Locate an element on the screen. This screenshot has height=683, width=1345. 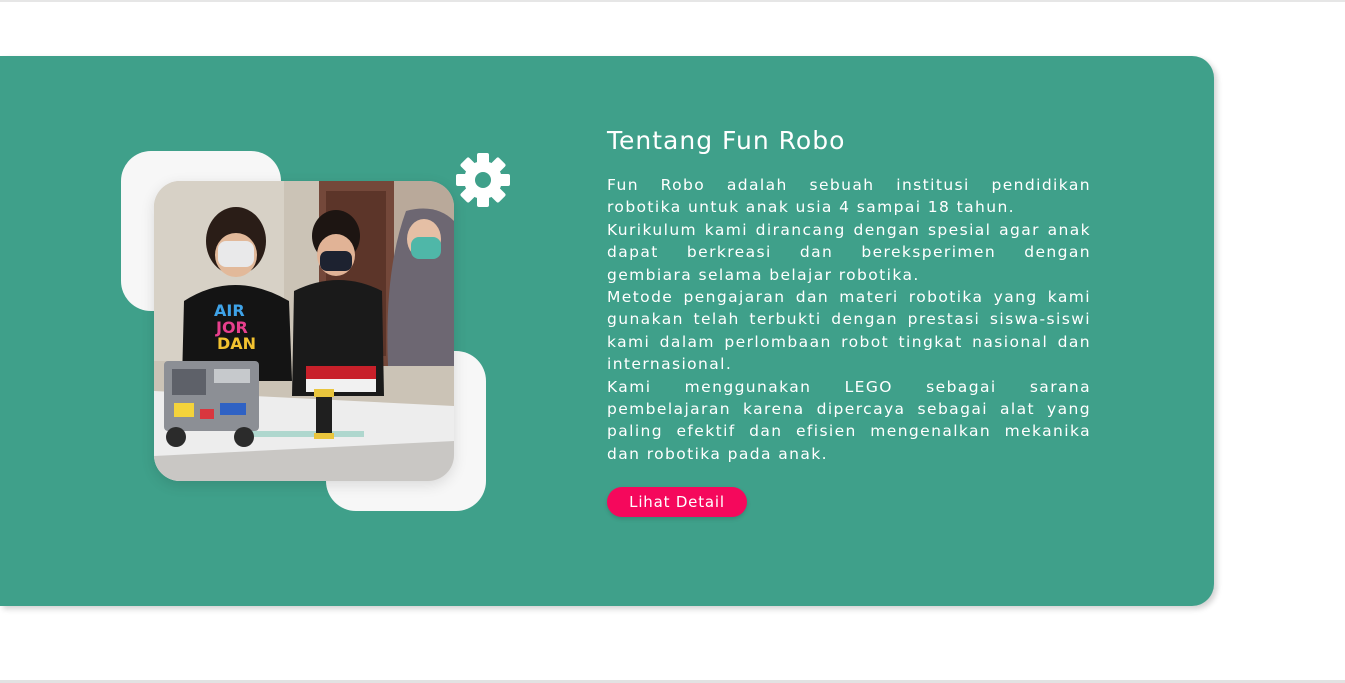
view-detail-button: Lihat Detail is located at coordinates (677, 502).